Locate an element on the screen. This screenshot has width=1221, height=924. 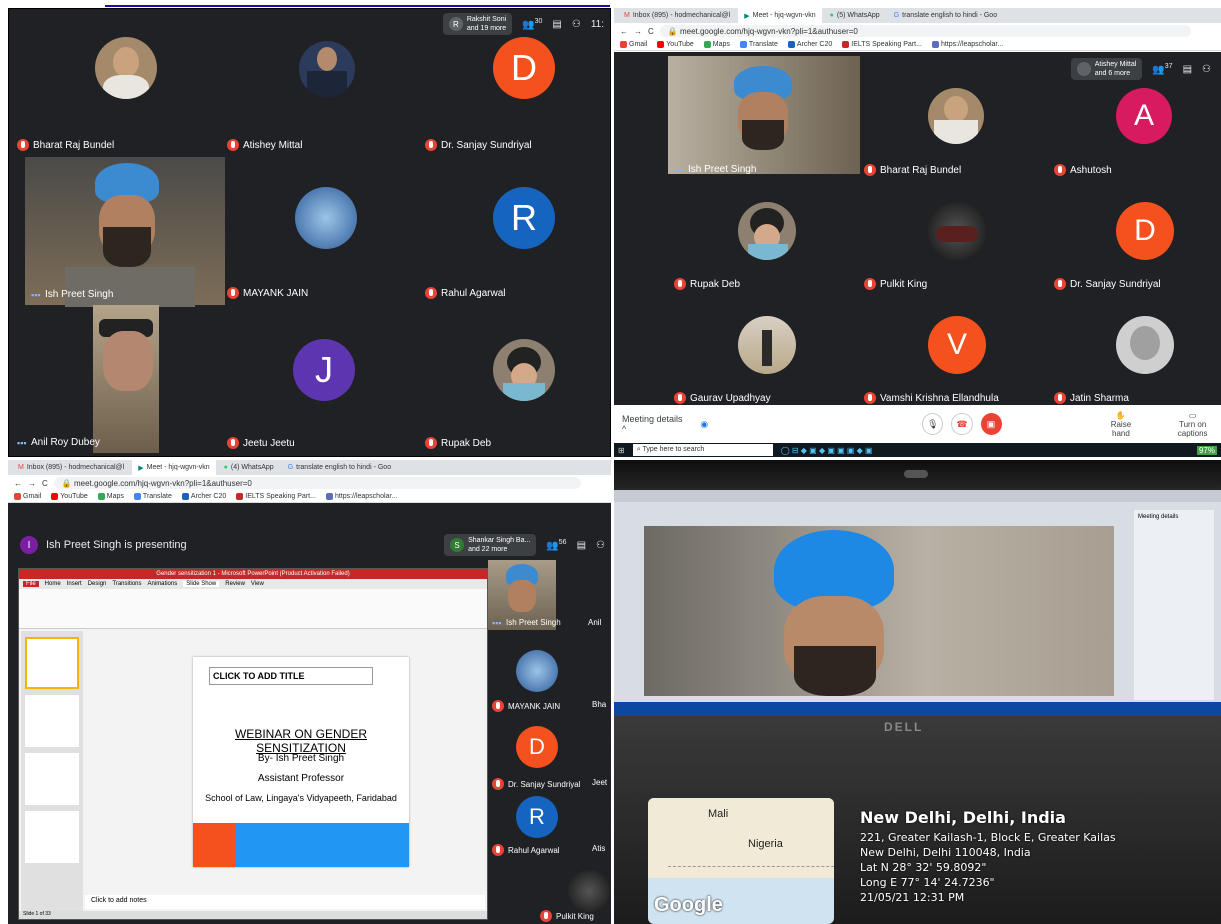
participants-pill: S Shankar Singh Ba... and 22 more is located at coordinates (490, 545).